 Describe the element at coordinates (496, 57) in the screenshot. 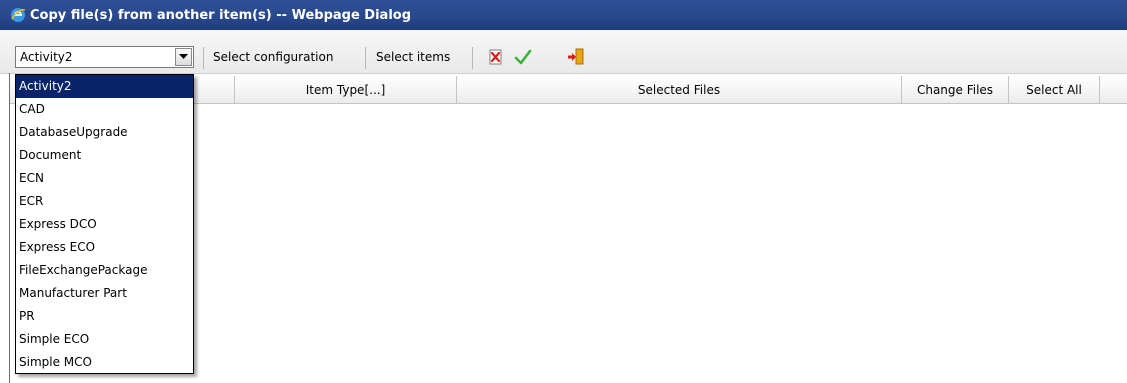

I see `clear-icon` at that location.